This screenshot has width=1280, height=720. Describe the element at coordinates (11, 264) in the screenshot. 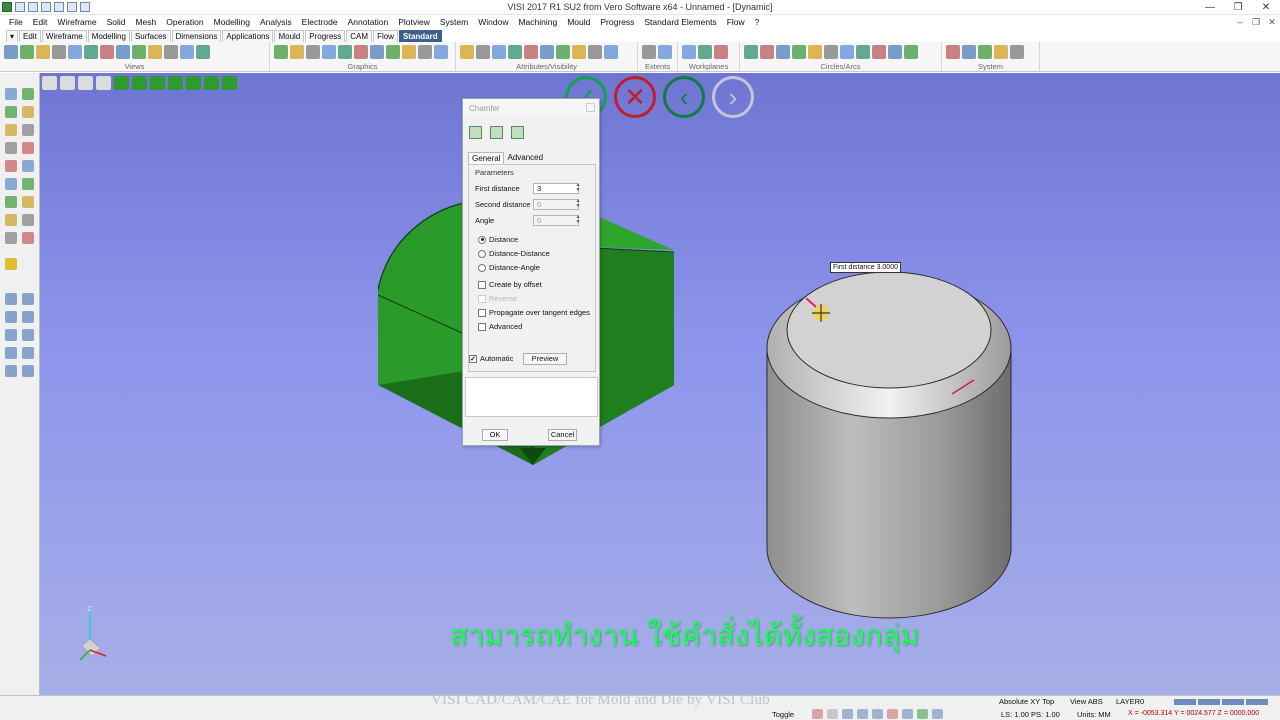

I see `selection-icon` at that location.